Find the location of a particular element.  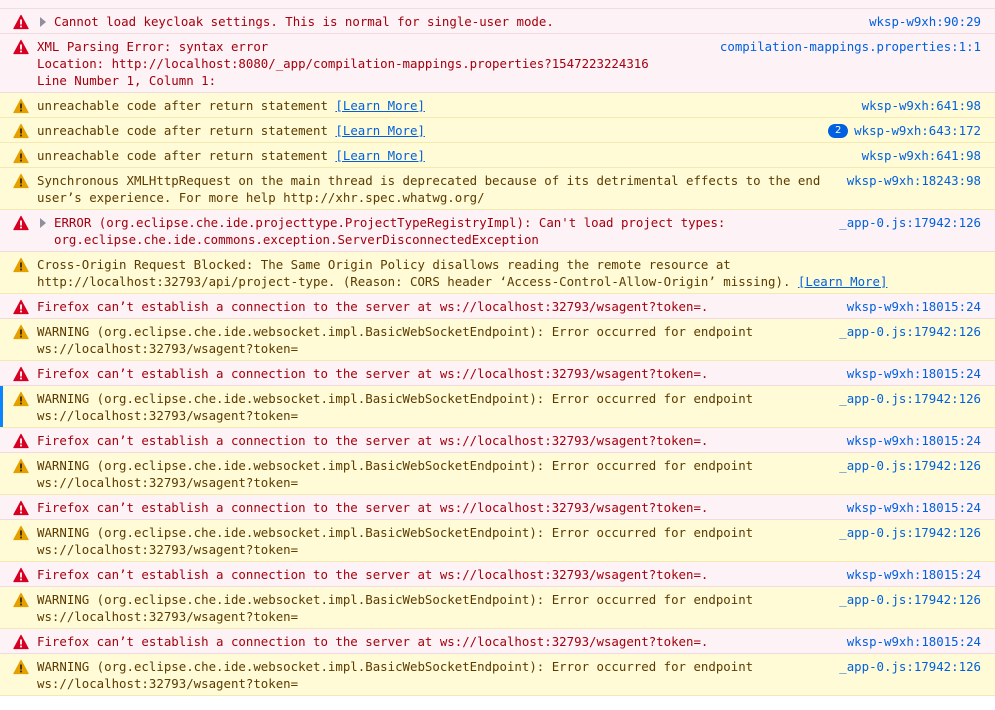

source-location: wksp-w9xh:641:98 is located at coordinates (921, 155).